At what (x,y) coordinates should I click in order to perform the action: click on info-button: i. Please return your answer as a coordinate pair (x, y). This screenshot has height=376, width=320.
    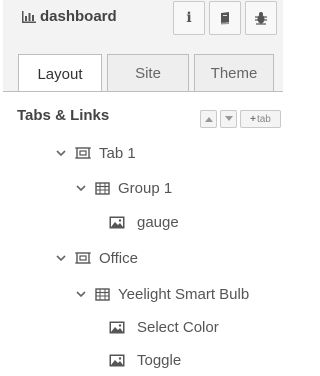
    Looking at the image, I should click on (189, 18).